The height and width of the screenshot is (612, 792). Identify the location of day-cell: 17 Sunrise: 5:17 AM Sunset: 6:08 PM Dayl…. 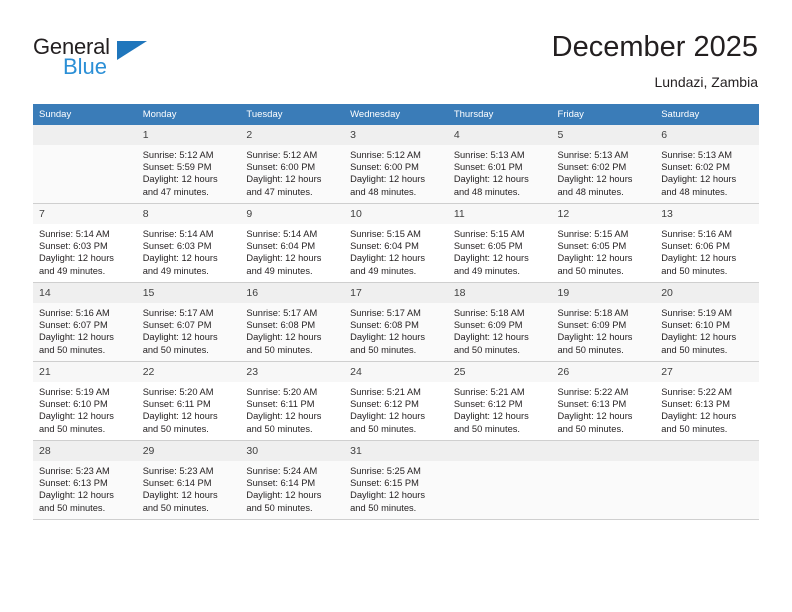
(396, 322).